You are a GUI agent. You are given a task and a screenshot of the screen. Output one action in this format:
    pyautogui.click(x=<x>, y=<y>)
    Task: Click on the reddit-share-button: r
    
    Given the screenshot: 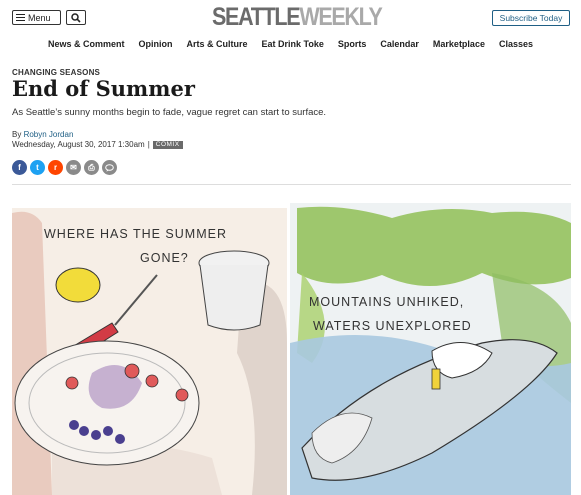 What is the action you would take?
    pyautogui.click(x=55, y=167)
    